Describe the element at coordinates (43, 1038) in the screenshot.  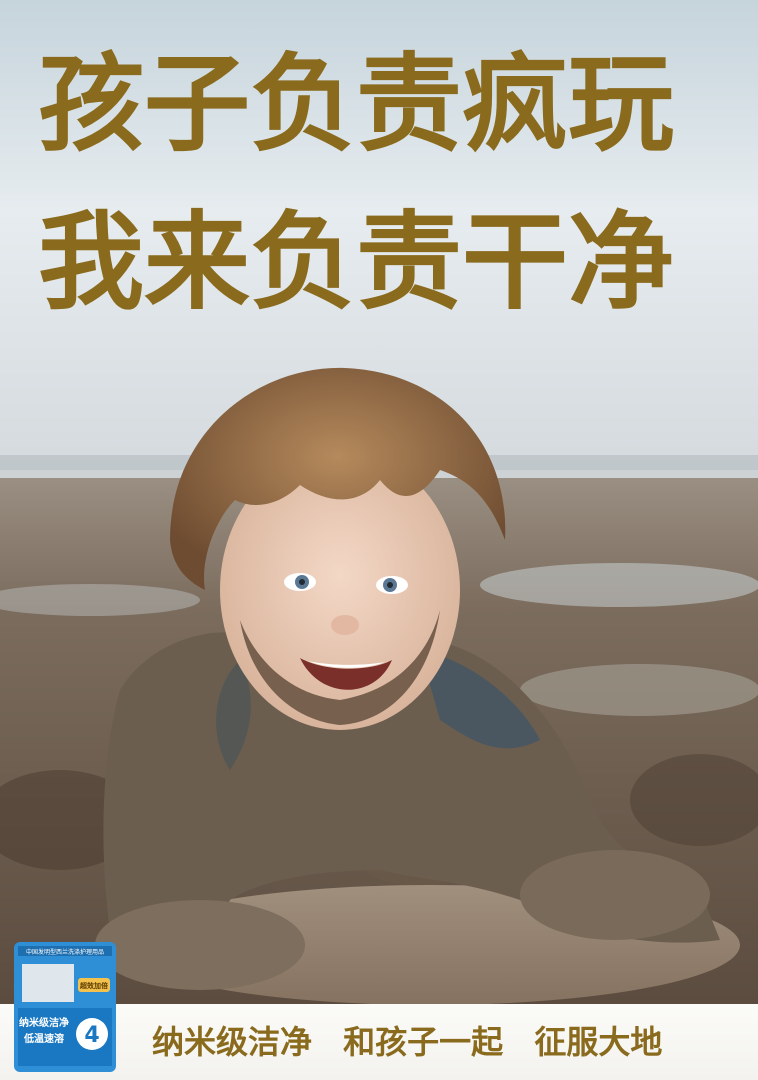
I see `pack-main-text-2: 低温速溶` at that location.